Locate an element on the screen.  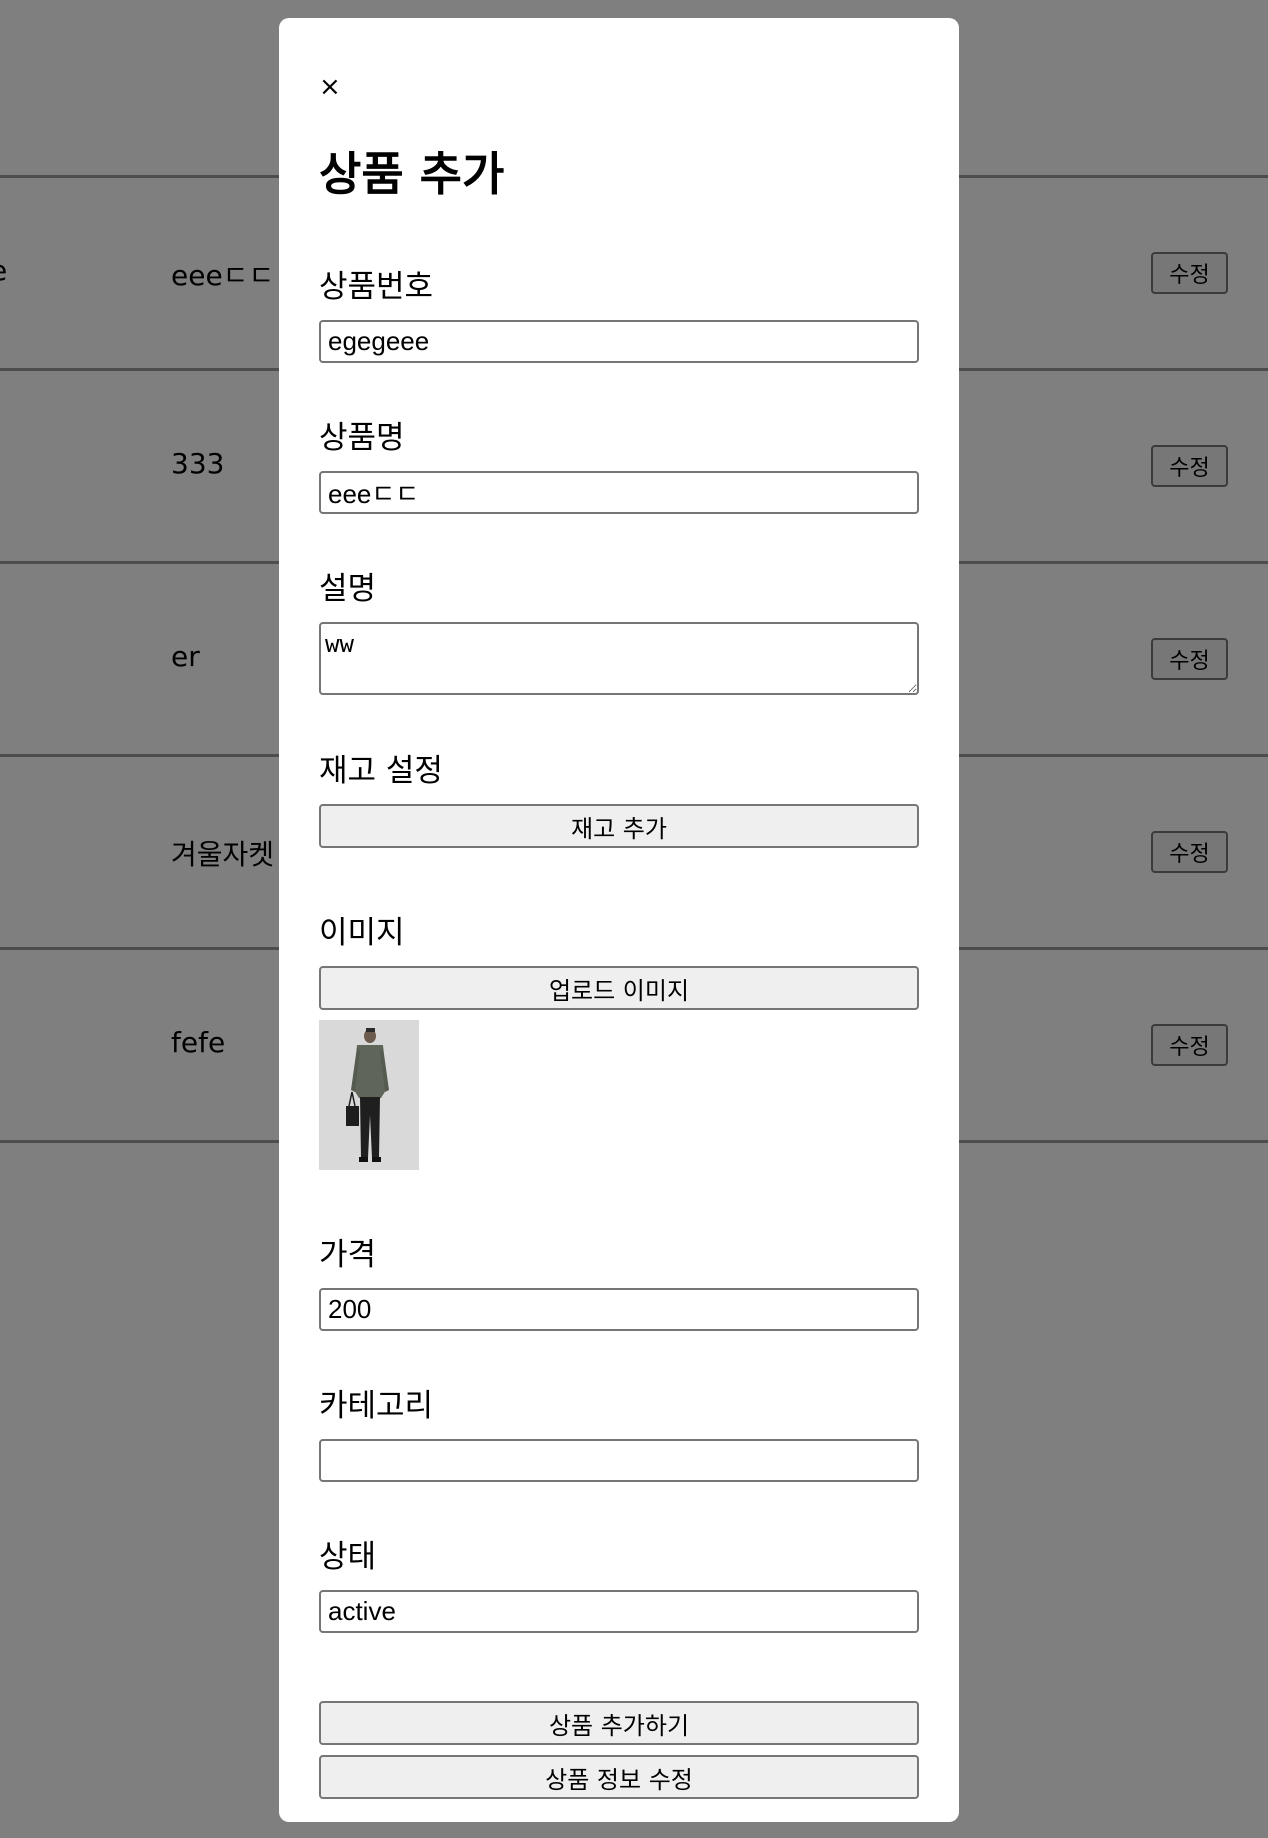
price-input is located at coordinates (619, 1309).